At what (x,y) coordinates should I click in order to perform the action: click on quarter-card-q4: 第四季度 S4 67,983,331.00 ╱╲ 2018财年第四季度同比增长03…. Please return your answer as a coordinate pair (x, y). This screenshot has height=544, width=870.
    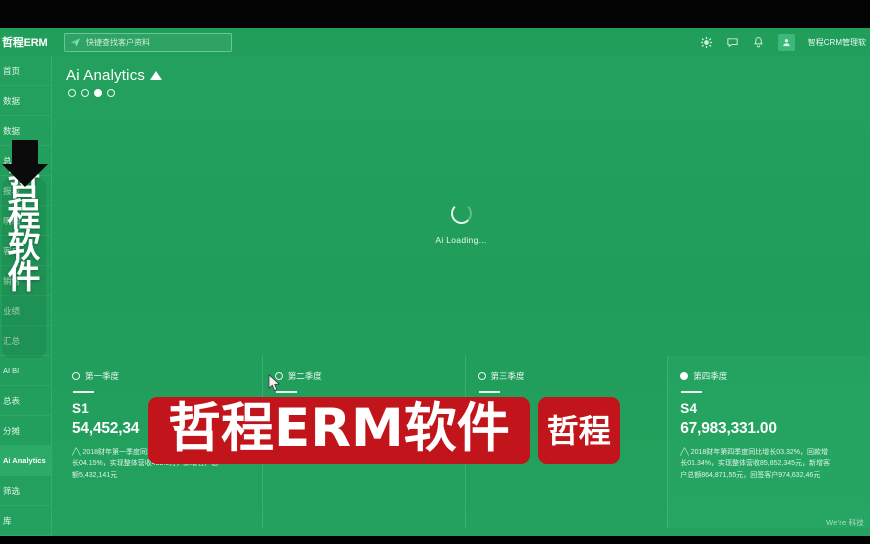
    Looking at the image, I should click on (769, 442).